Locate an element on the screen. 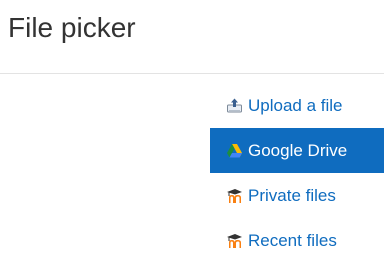 Image resolution: width=384 pixels, height=261 pixels. repository-item-label: Google Drive is located at coordinates (298, 150).